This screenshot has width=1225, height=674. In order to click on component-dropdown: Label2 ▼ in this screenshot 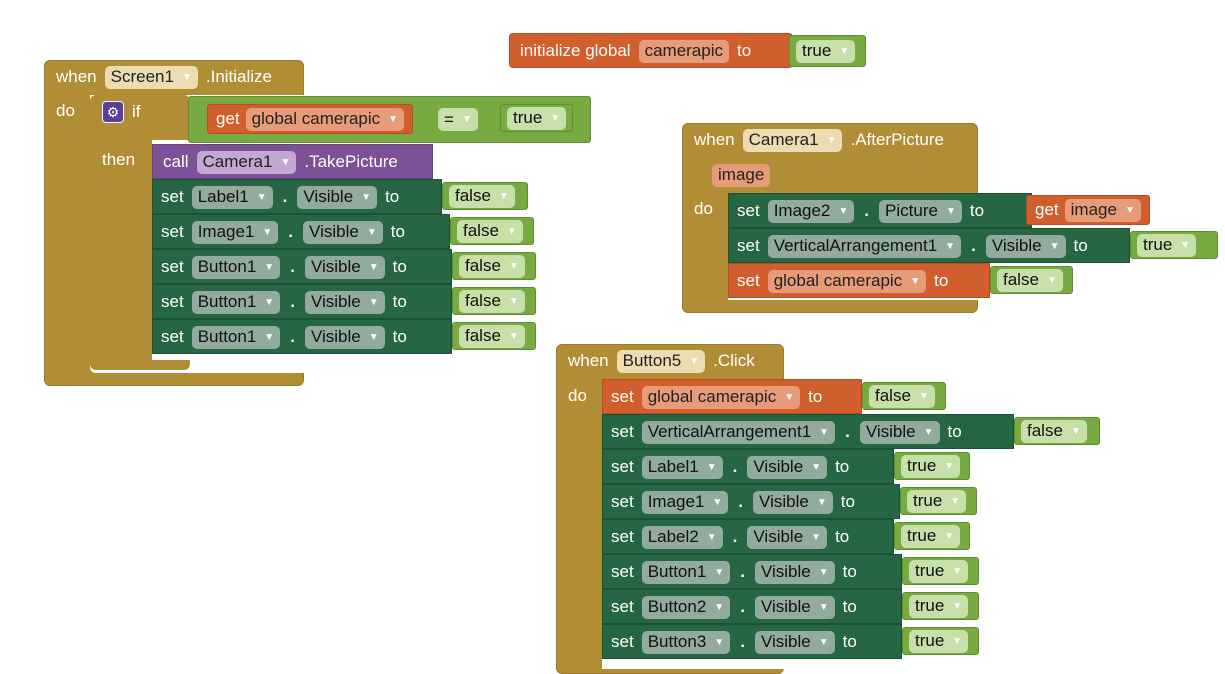, I will do `click(682, 537)`.